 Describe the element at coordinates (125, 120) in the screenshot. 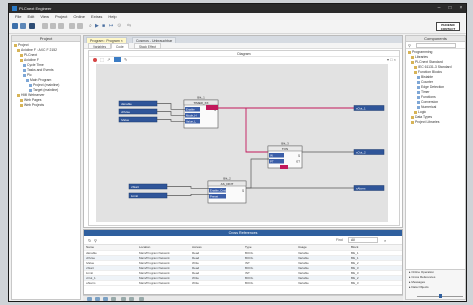

I see `variable-label: iValue` at that location.